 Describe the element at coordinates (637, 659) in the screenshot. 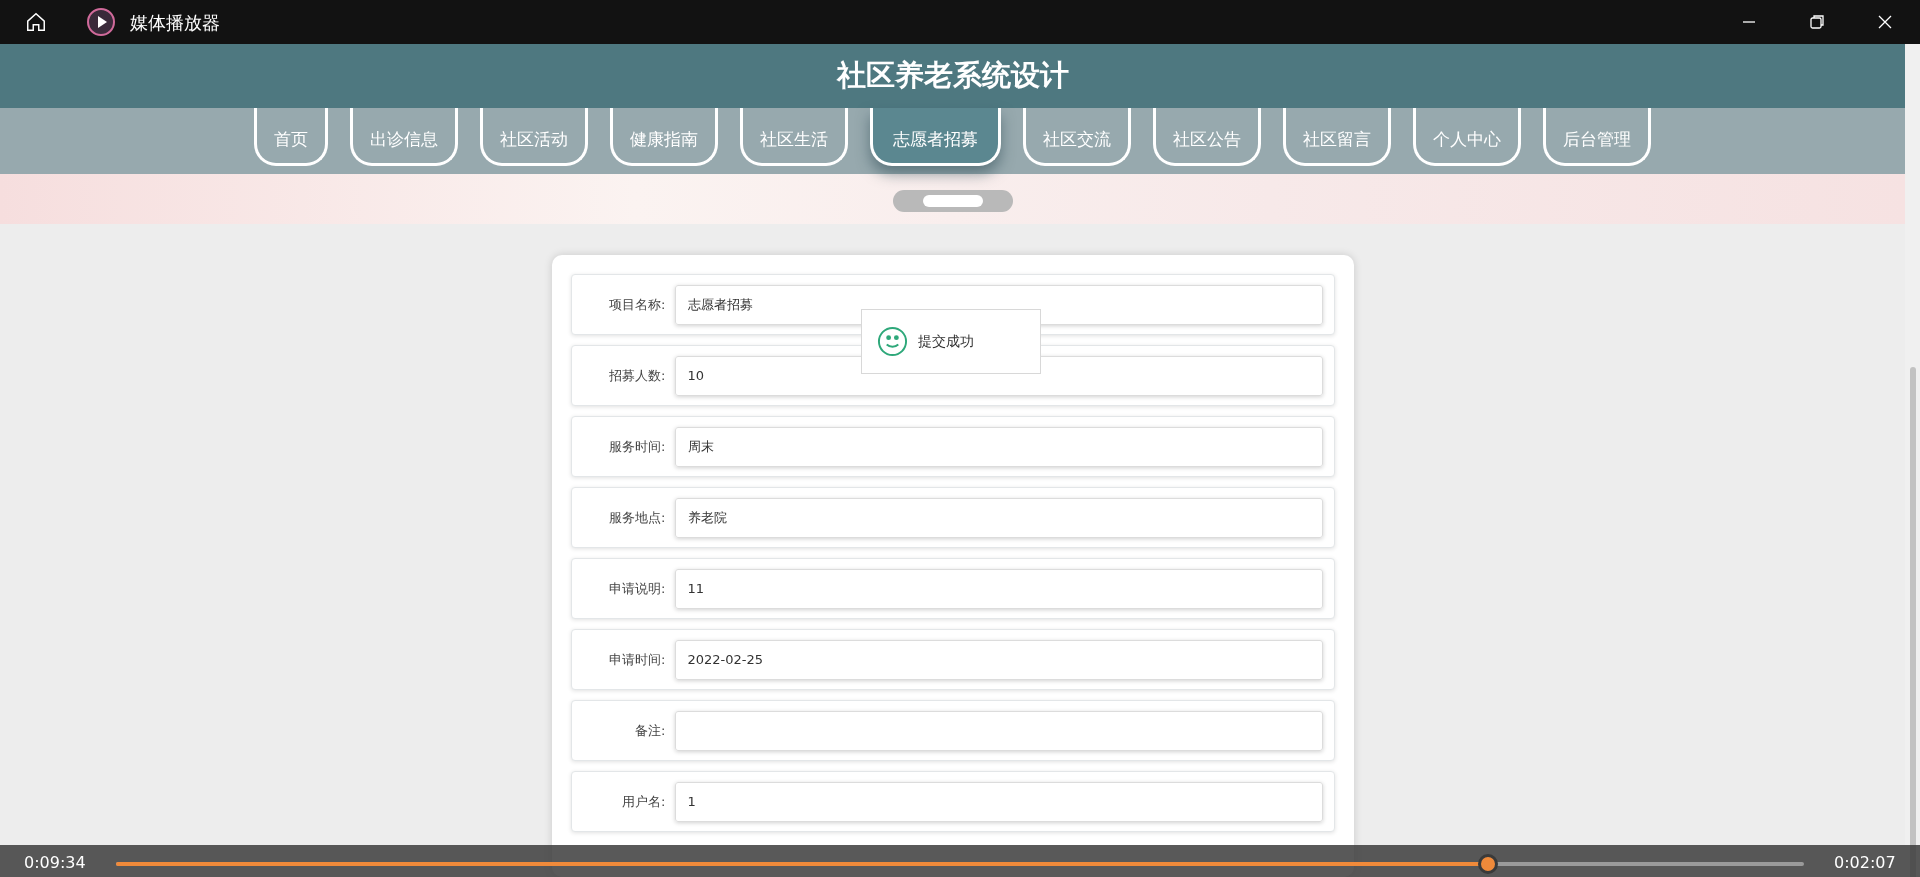

I see `field-label: 申请时间:` at that location.